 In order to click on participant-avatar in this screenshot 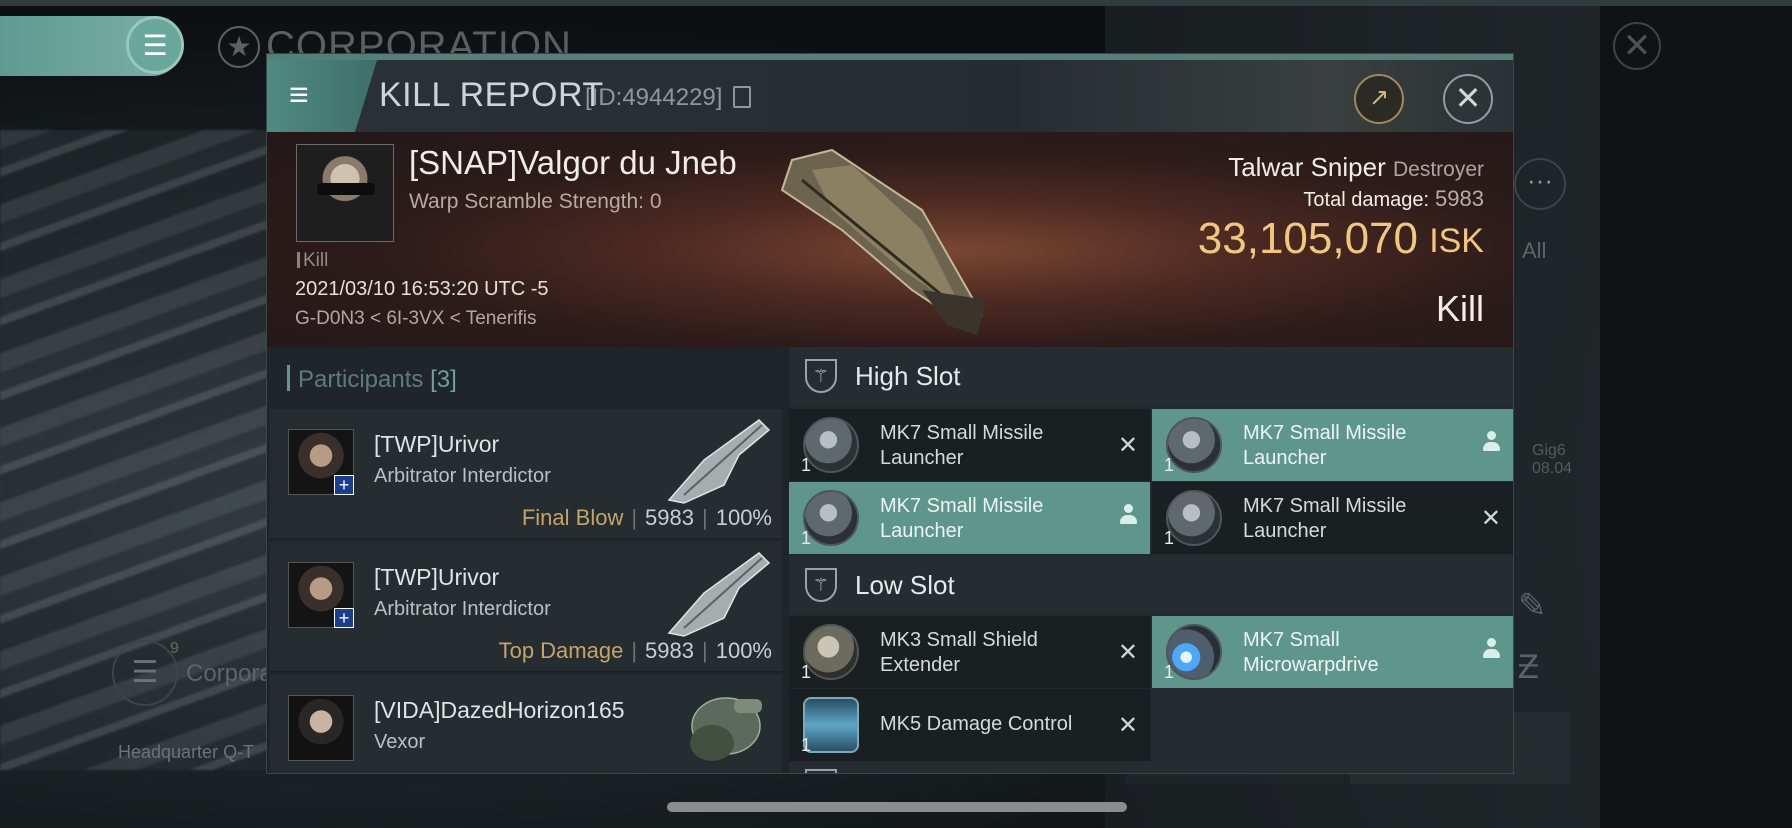, I will do `click(321, 728)`.